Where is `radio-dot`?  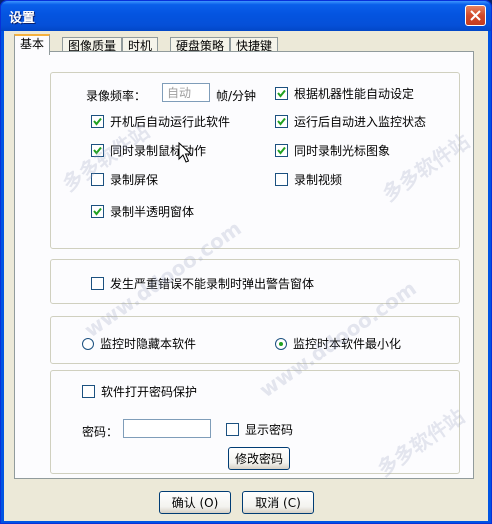
radio-dot is located at coordinates (281, 343).